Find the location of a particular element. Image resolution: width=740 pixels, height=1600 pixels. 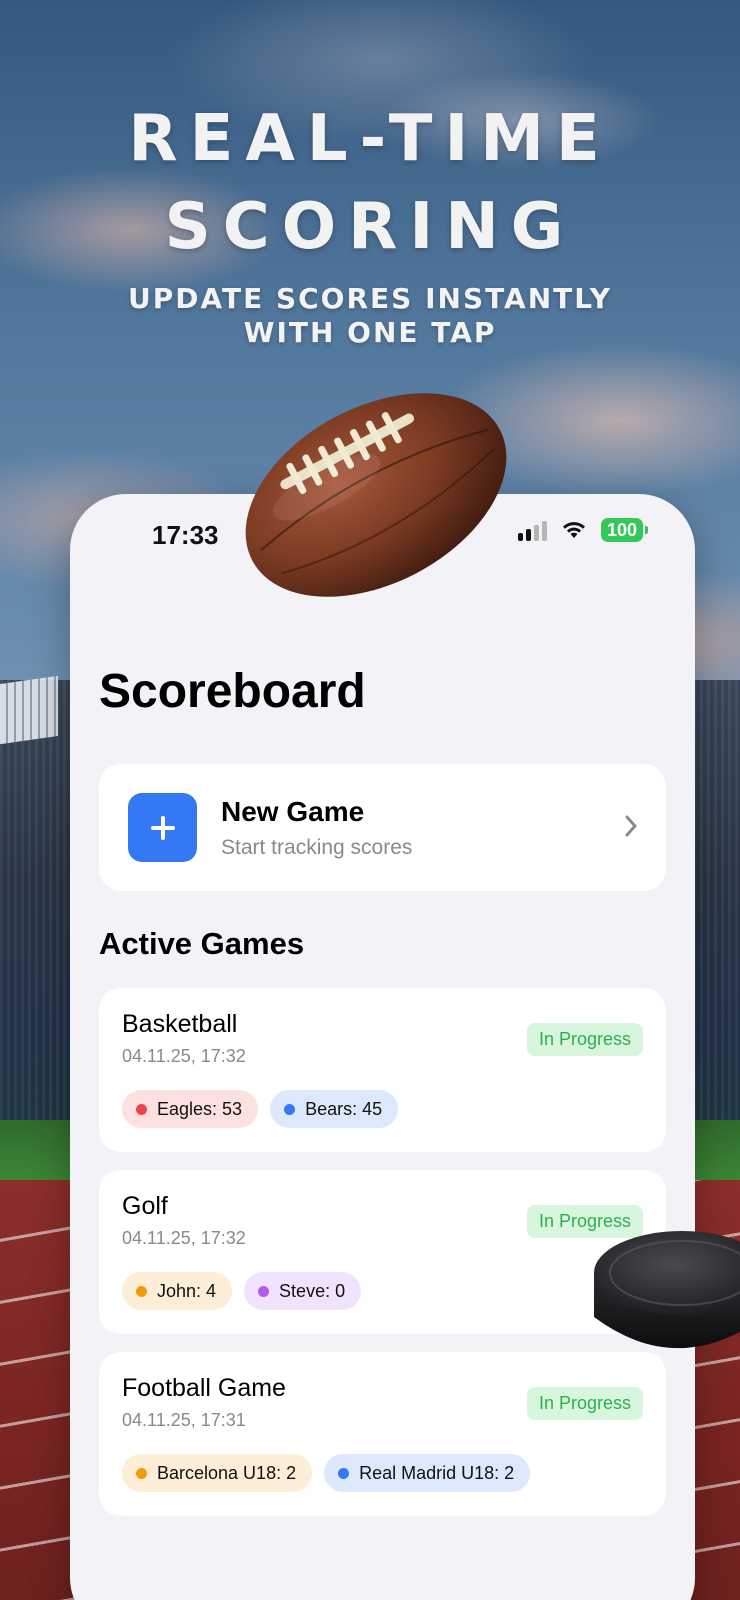

new-game-button: New Game Start tracking scores is located at coordinates (382, 827).